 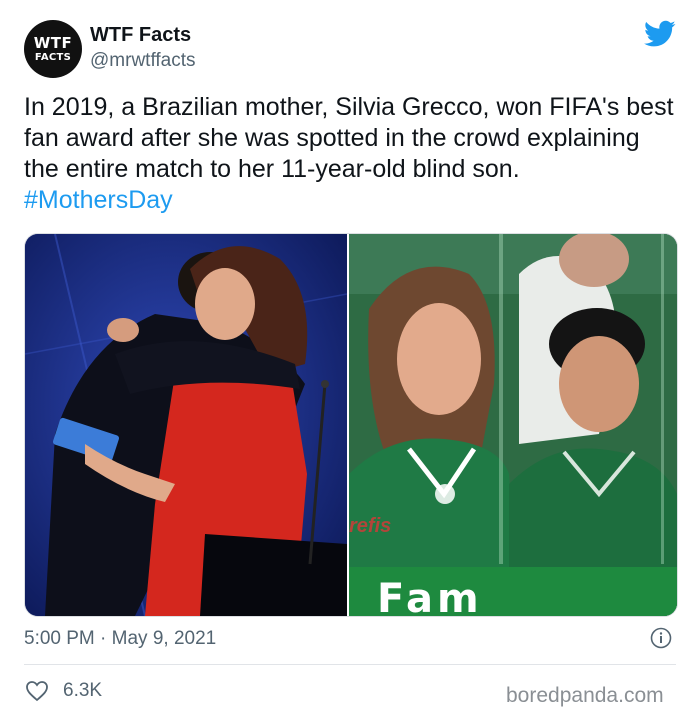 I want to click on display-name: WTF Facts, so click(x=140, y=35).